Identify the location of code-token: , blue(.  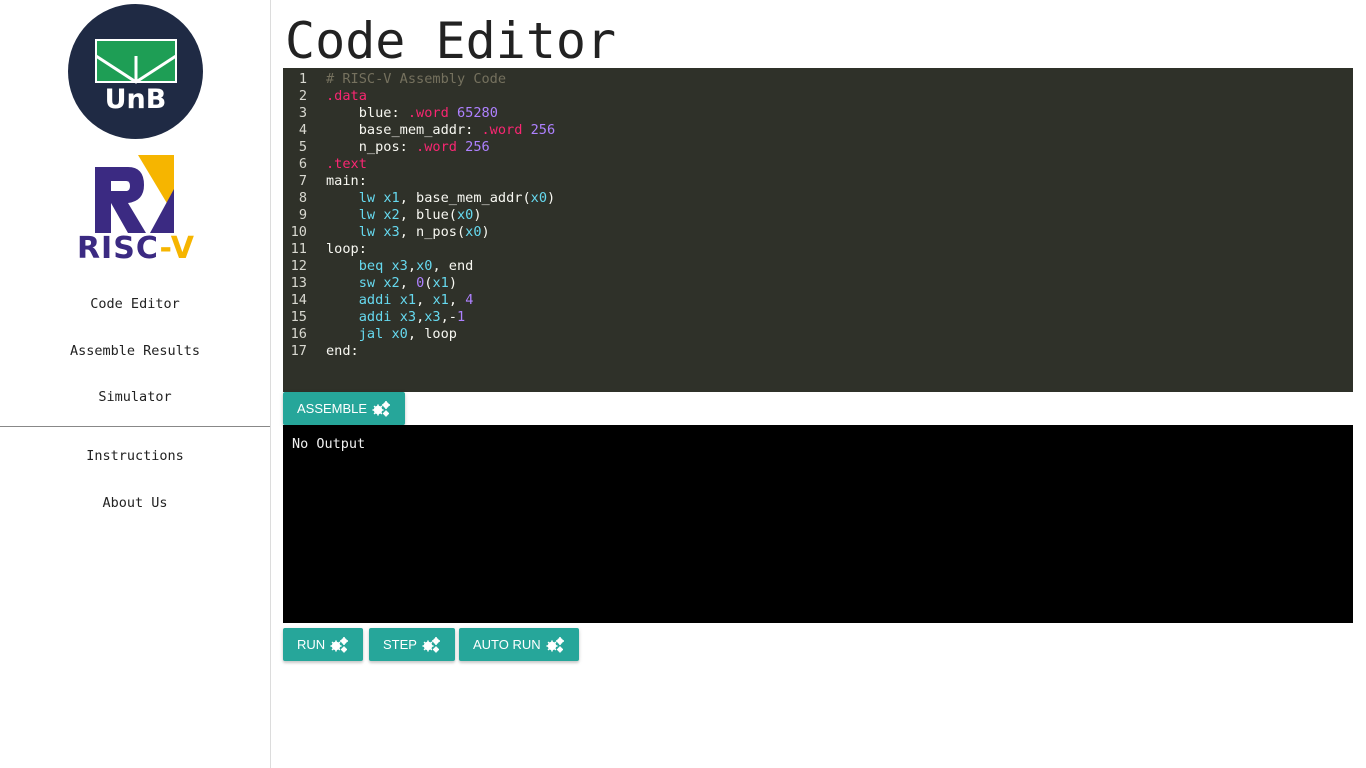
(428, 215).